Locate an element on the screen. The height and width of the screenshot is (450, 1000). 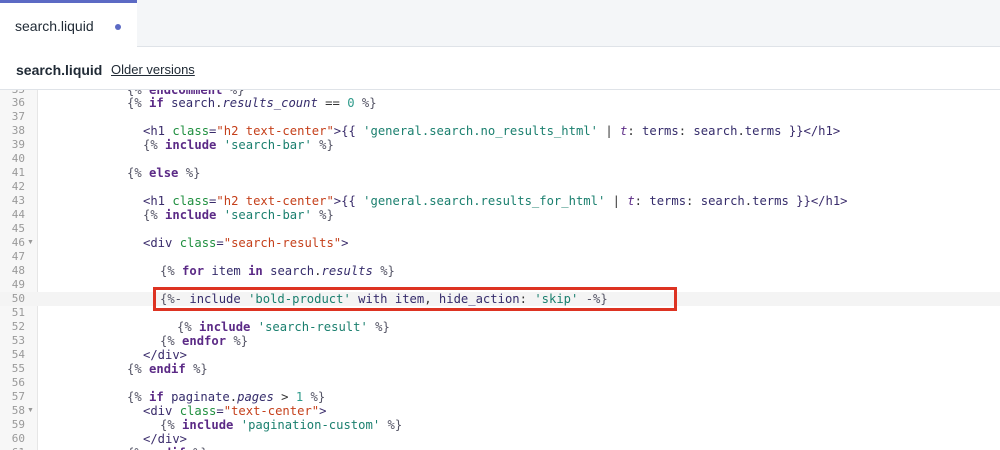
line-number: 49 is located at coordinates (18, 284).